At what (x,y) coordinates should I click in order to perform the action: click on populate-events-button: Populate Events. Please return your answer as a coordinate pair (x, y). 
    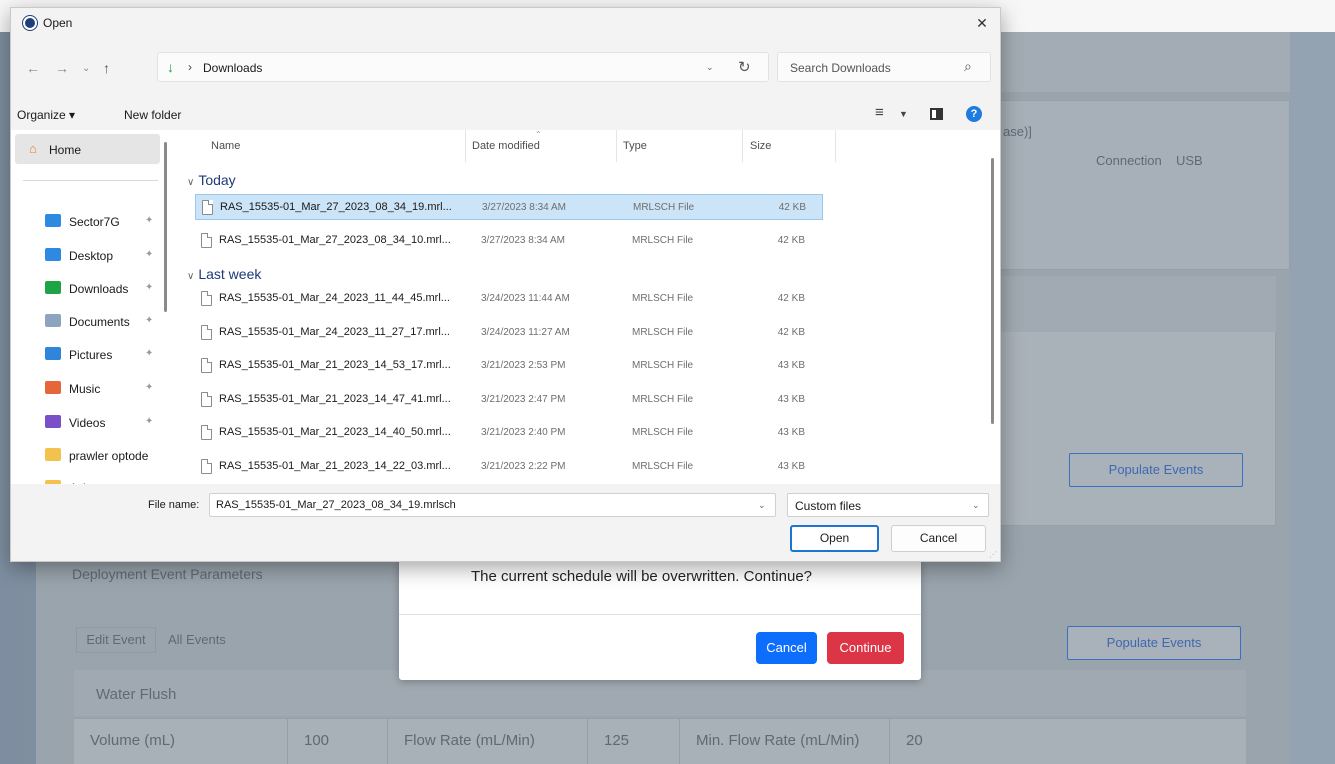
    Looking at the image, I should click on (1156, 470).